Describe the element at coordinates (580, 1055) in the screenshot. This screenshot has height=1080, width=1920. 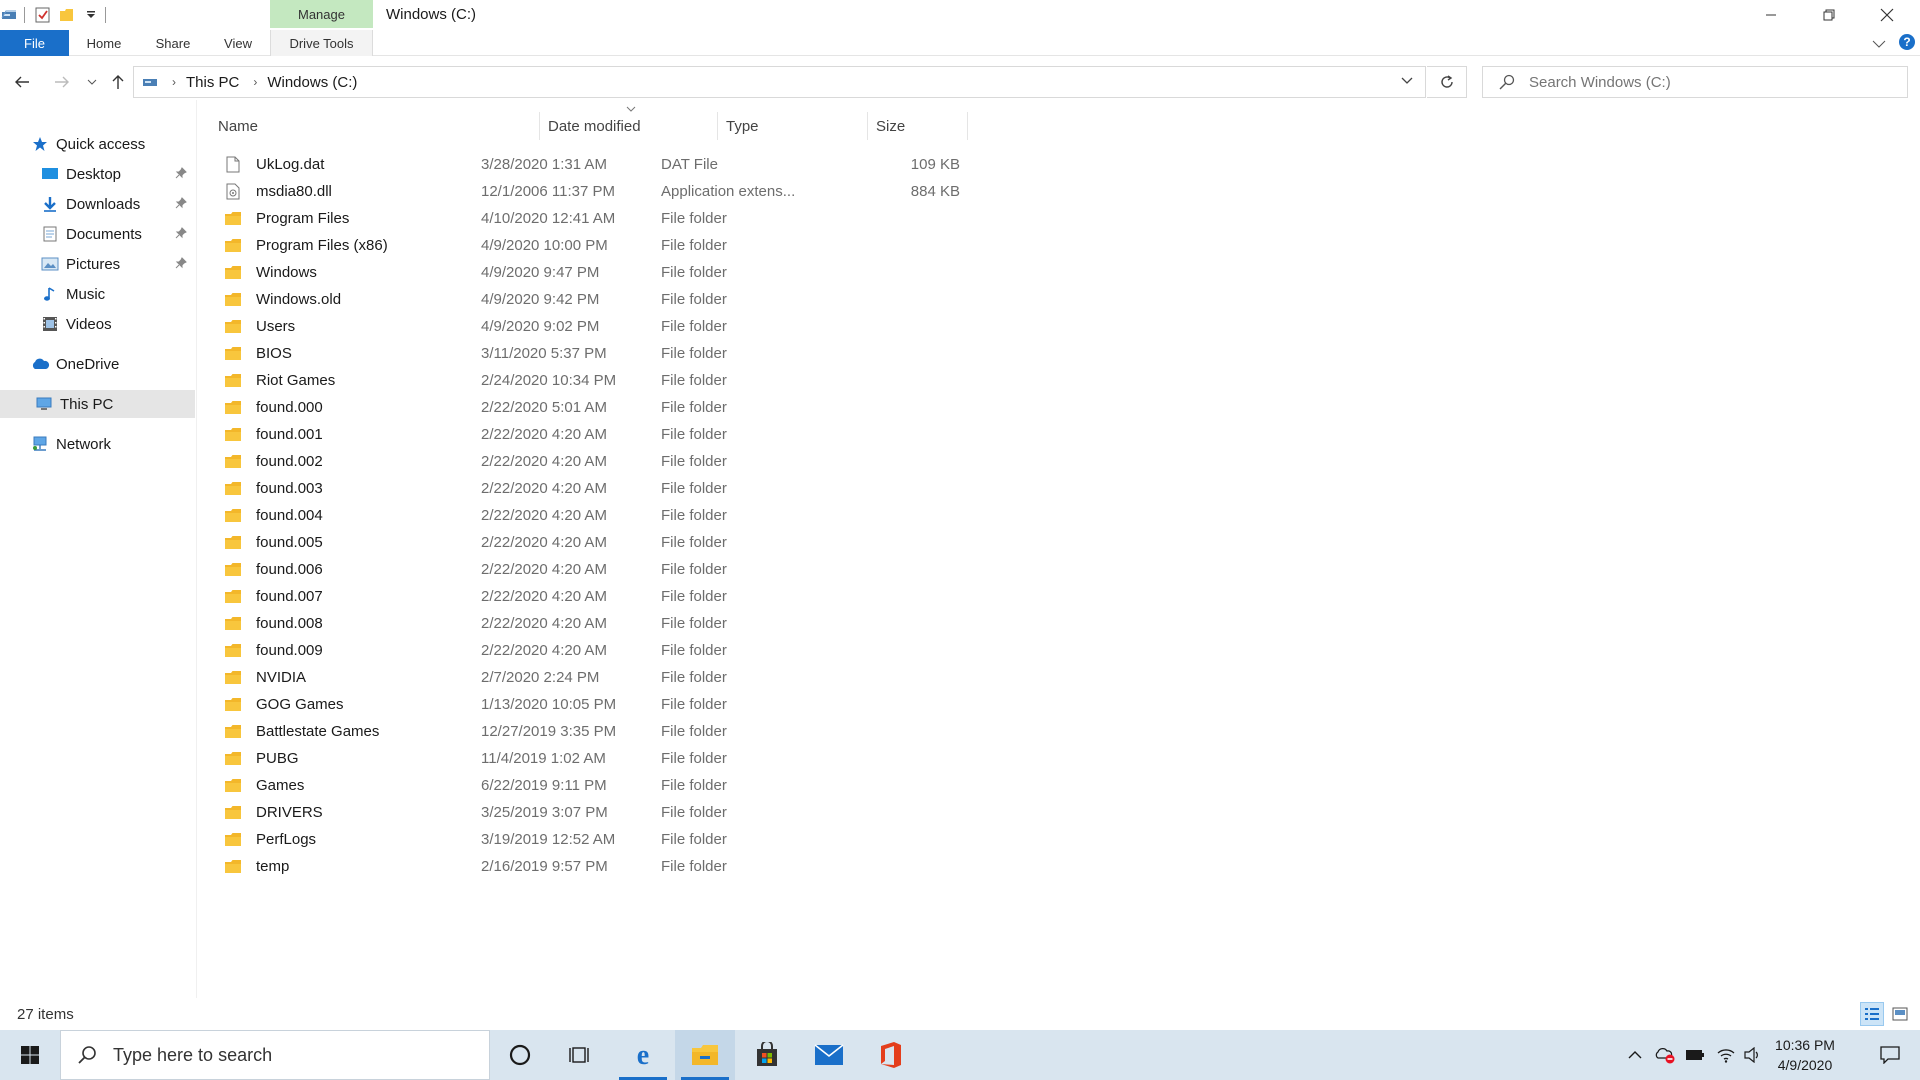
I see `task-view-button` at that location.